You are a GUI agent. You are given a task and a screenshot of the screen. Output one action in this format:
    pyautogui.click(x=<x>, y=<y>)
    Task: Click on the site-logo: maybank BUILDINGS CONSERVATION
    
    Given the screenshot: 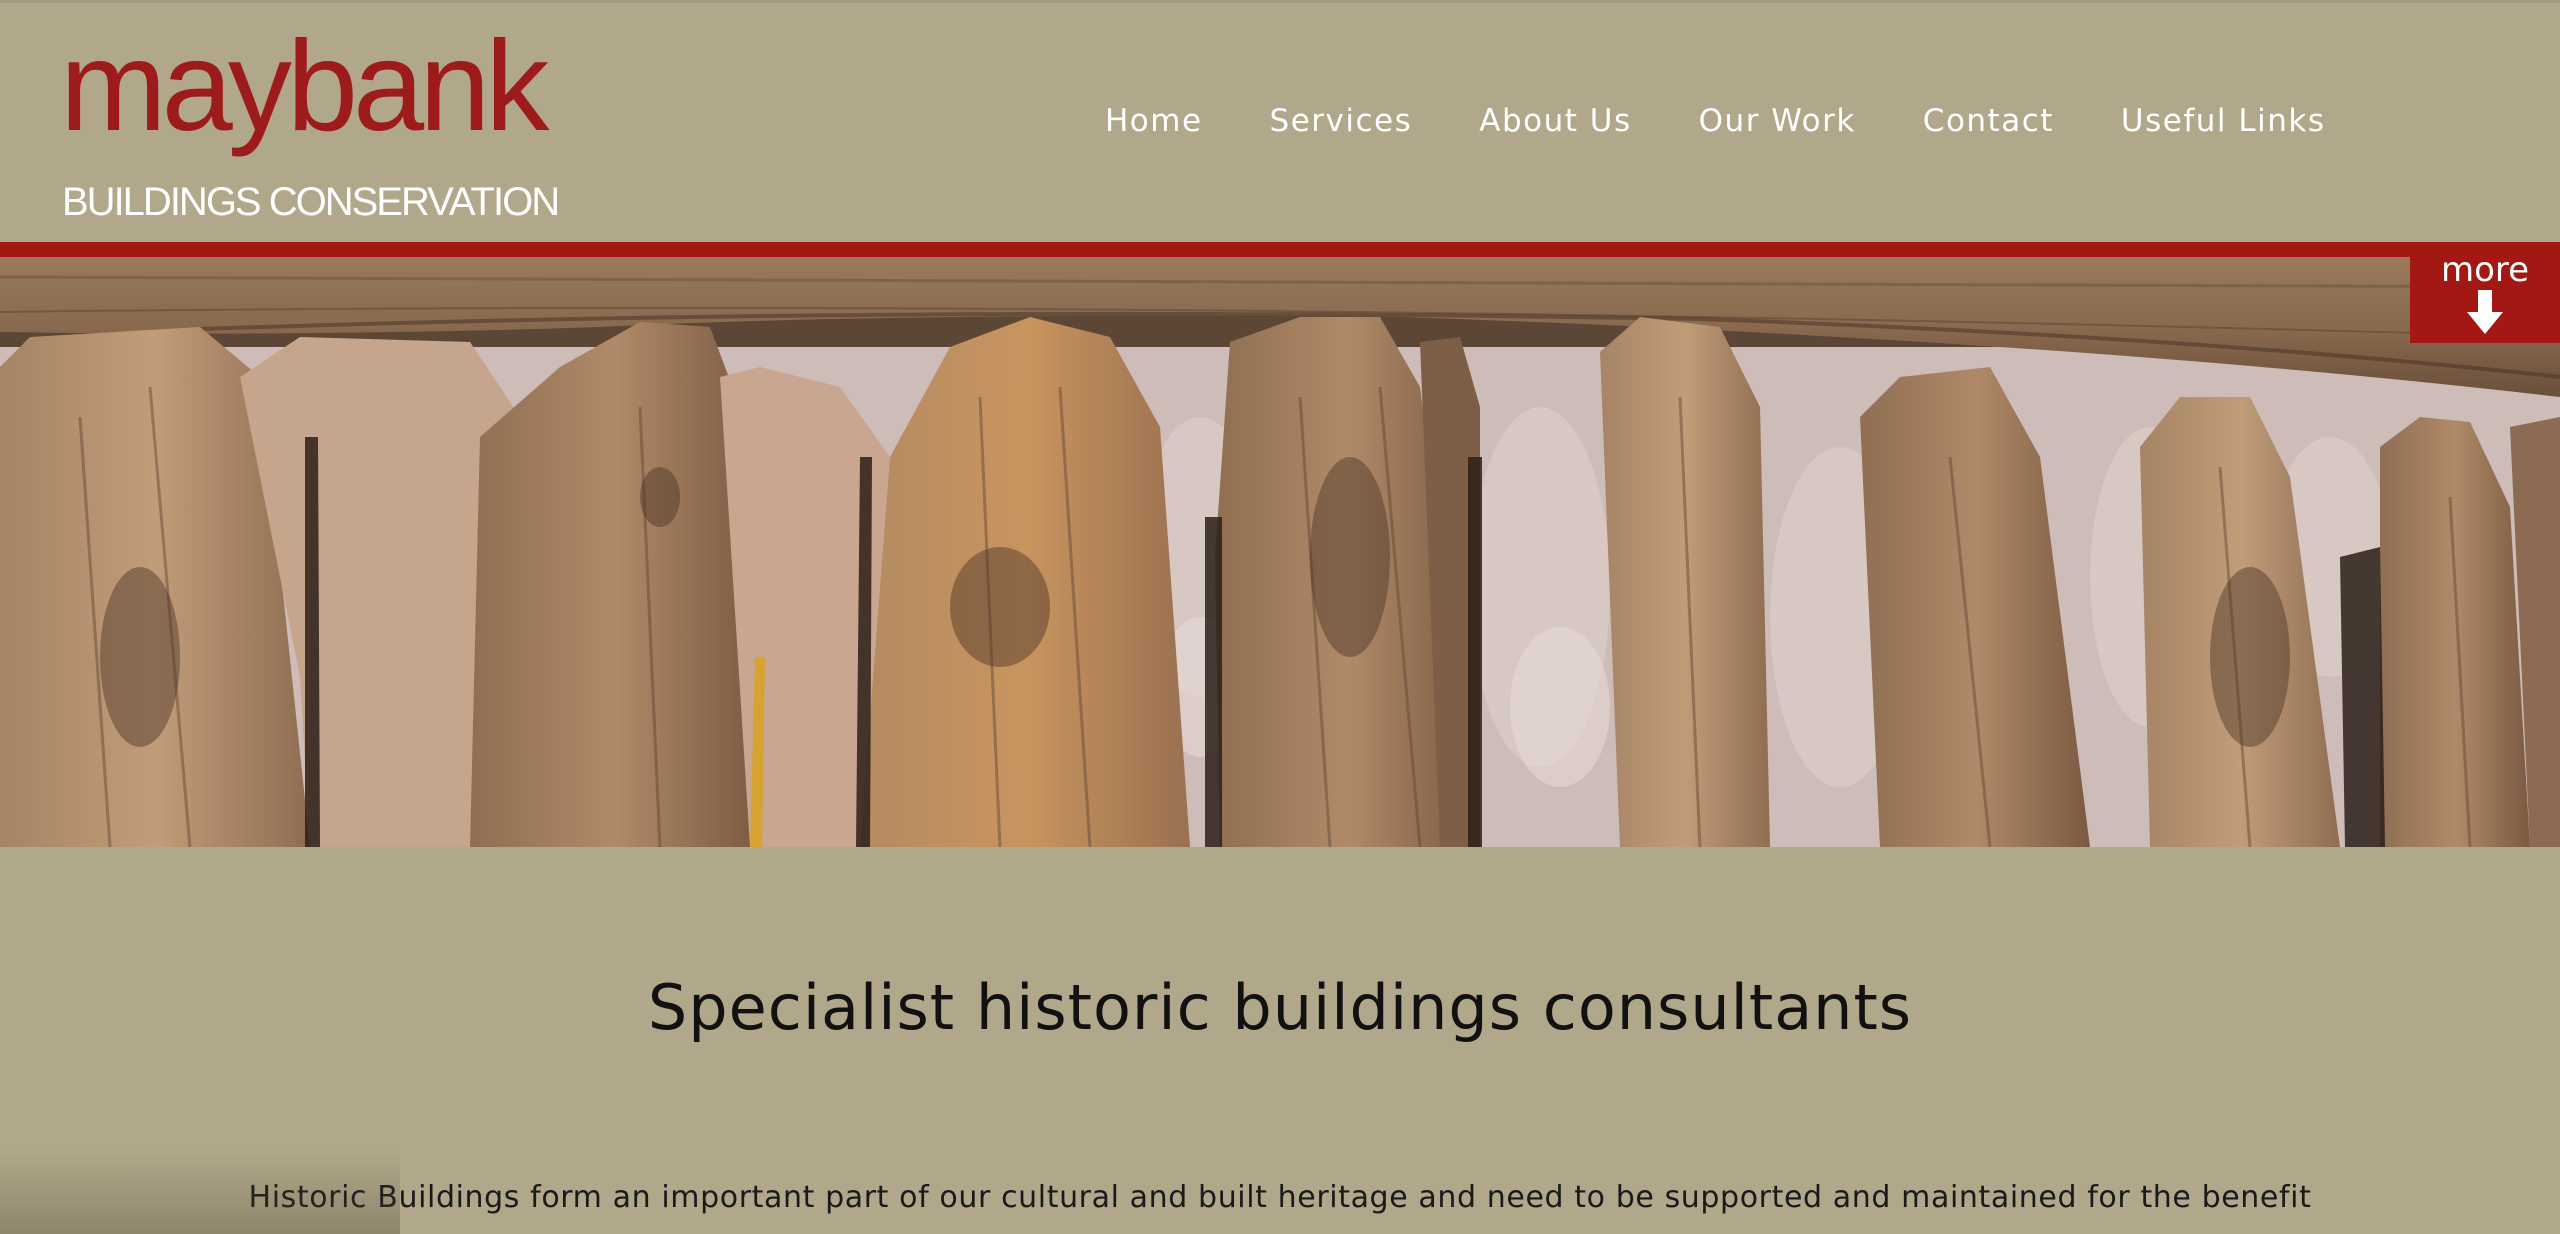 What is the action you would take?
    pyautogui.click(x=320, y=120)
    